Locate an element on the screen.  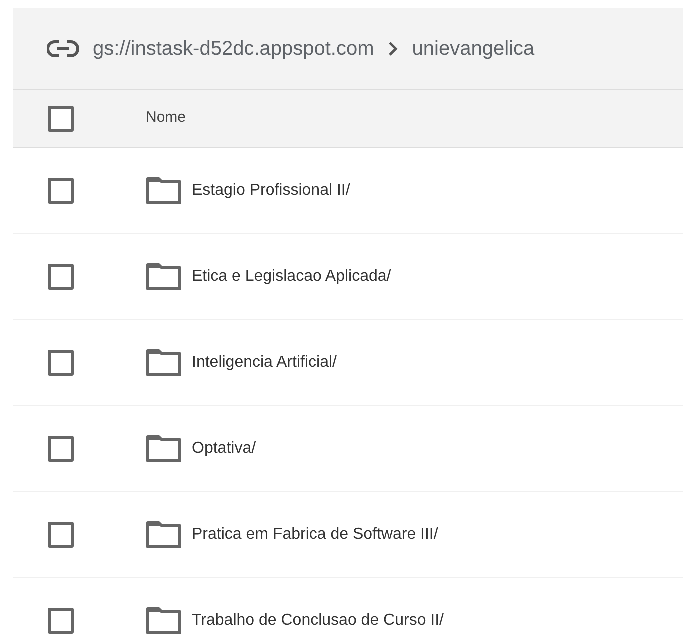
folder-name: Trabalho de Conclusao de Curso II/ is located at coordinates (318, 620).